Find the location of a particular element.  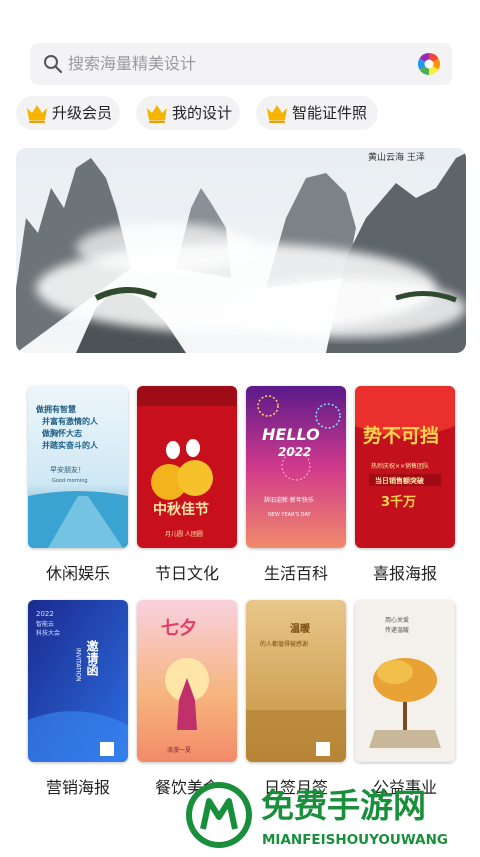

id-photo-chip: 智能证件照 is located at coordinates (317, 113).